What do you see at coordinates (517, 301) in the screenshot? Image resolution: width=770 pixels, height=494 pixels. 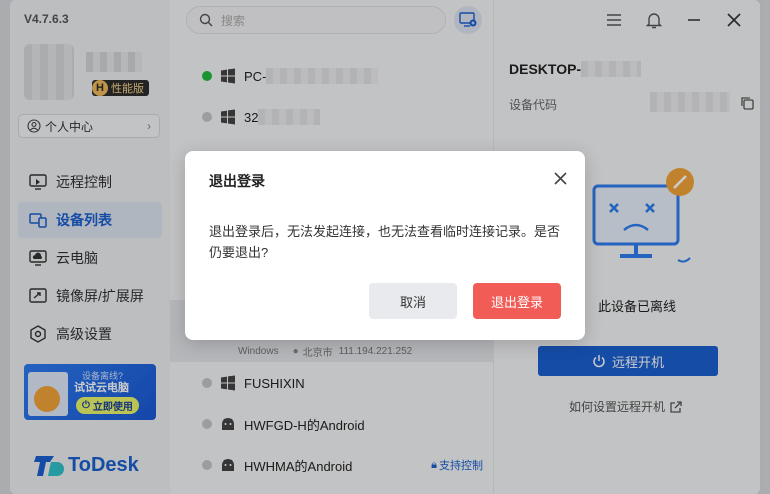 I see `confirm-logout-button: 退出登录` at bounding box center [517, 301].